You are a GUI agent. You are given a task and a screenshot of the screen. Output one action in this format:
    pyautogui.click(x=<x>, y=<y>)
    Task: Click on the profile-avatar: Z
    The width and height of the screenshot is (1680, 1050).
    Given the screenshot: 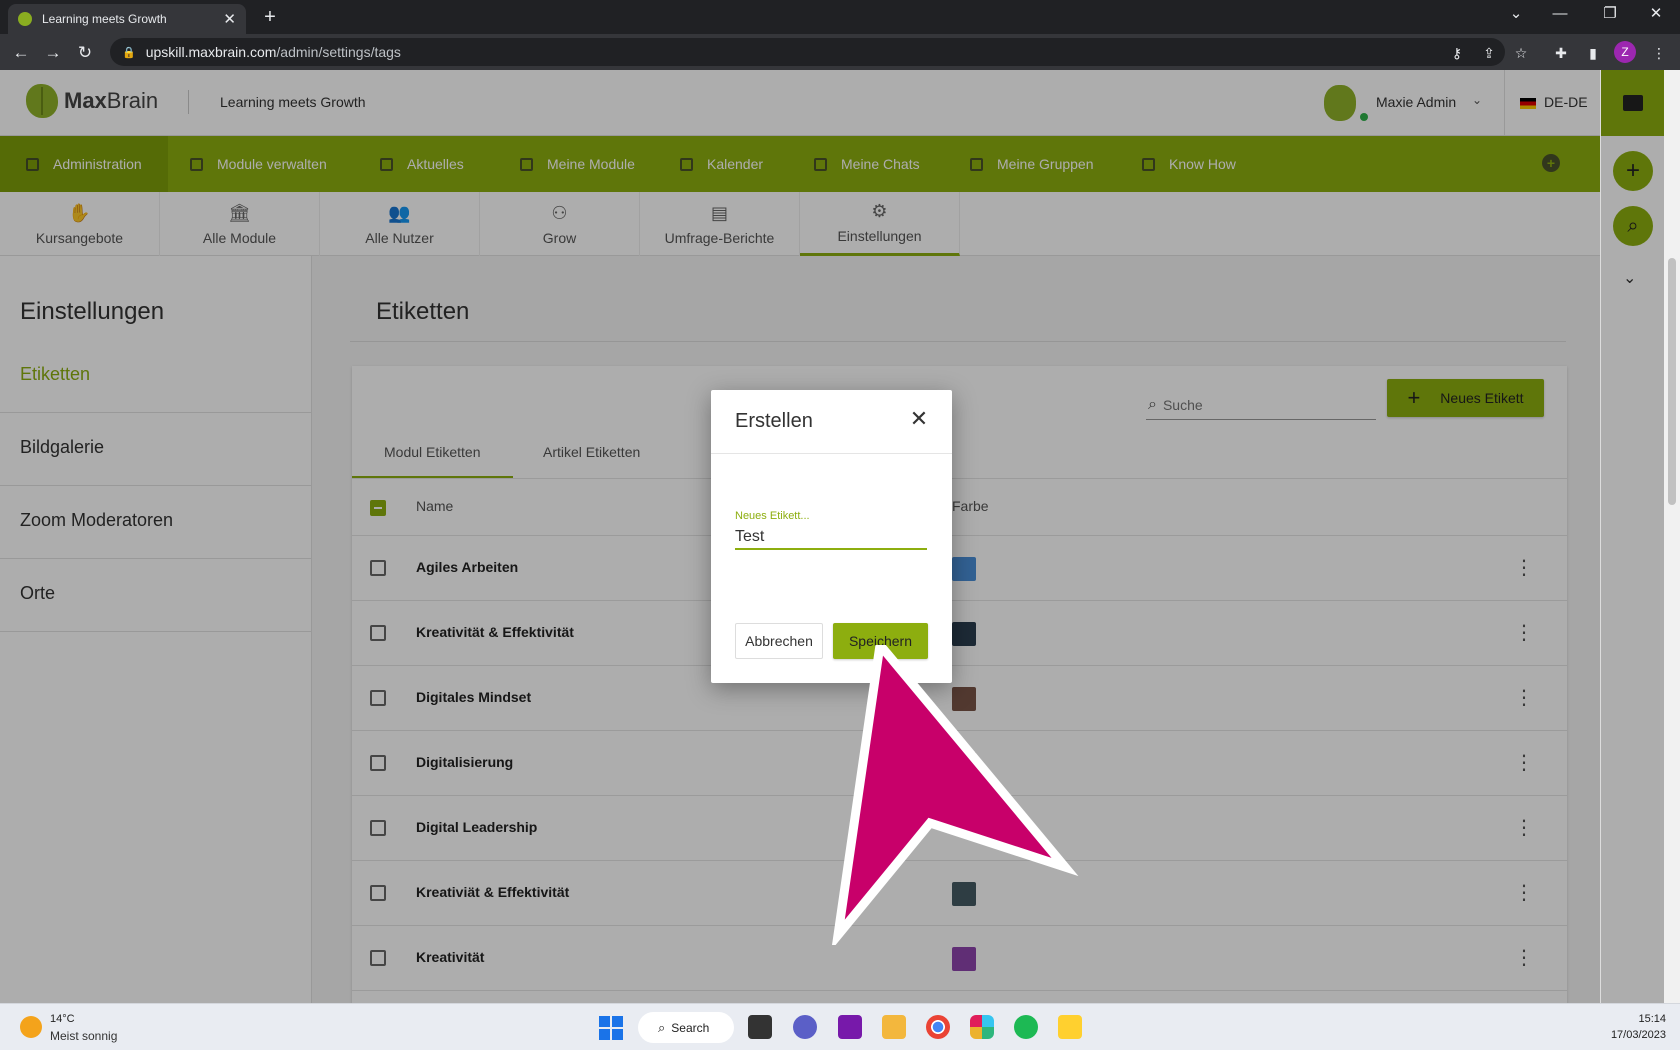 What is the action you would take?
    pyautogui.click(x=1625, y=52)
    